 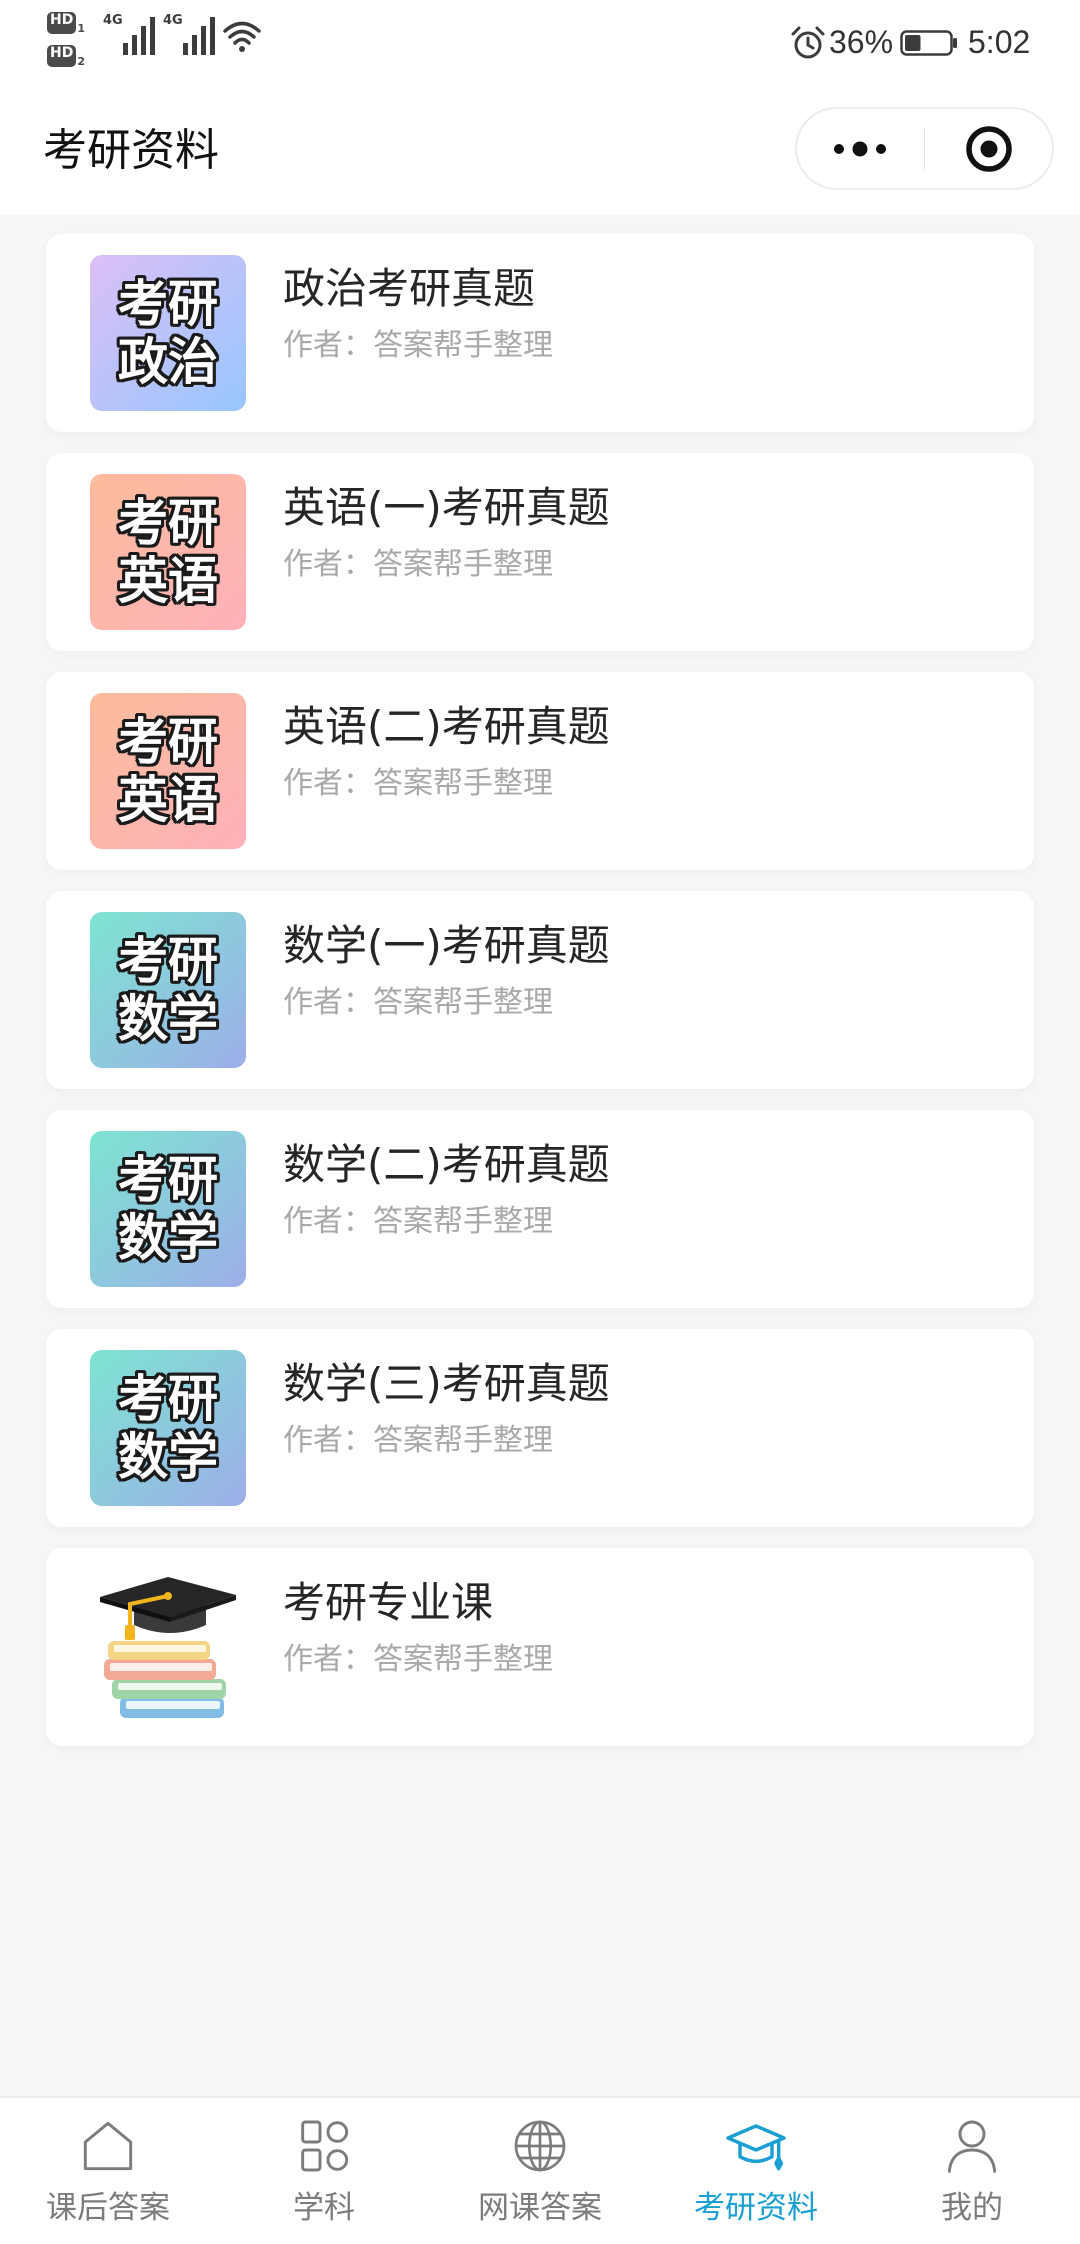 I want to click on tab-exam-materials: 考研资料, so click(x=756, y=2171).